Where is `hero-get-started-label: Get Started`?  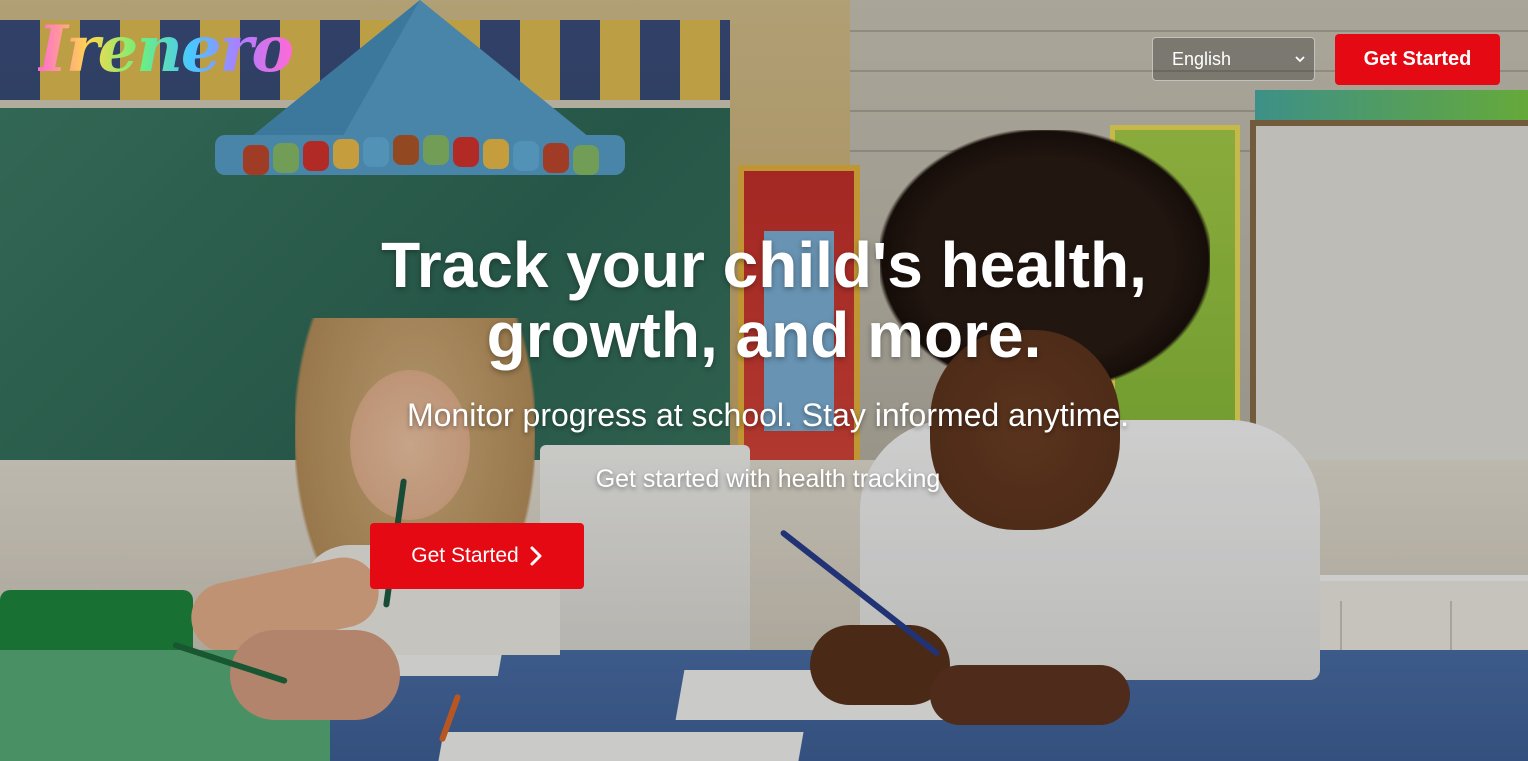
hero-get-started-label: Get Started is located at coordinates (465, 555).